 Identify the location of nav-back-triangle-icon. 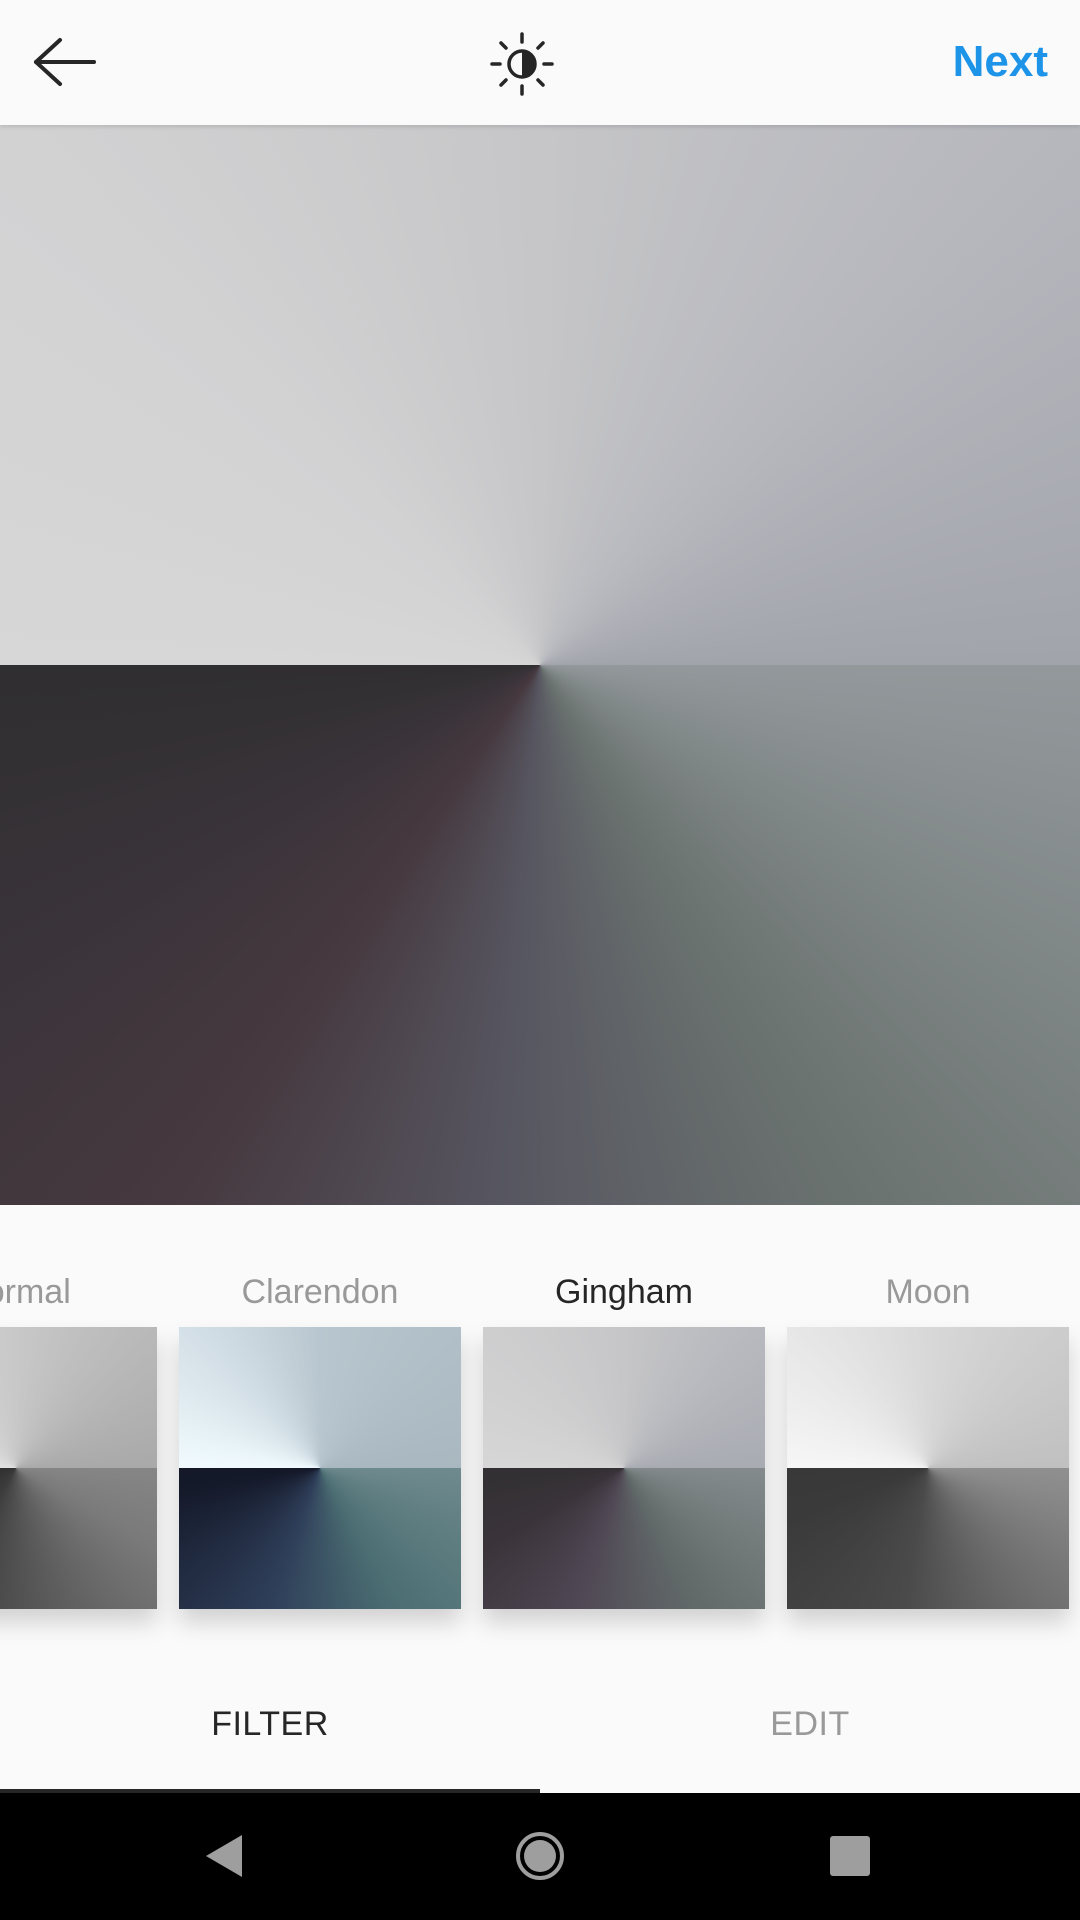
(224, 1856).